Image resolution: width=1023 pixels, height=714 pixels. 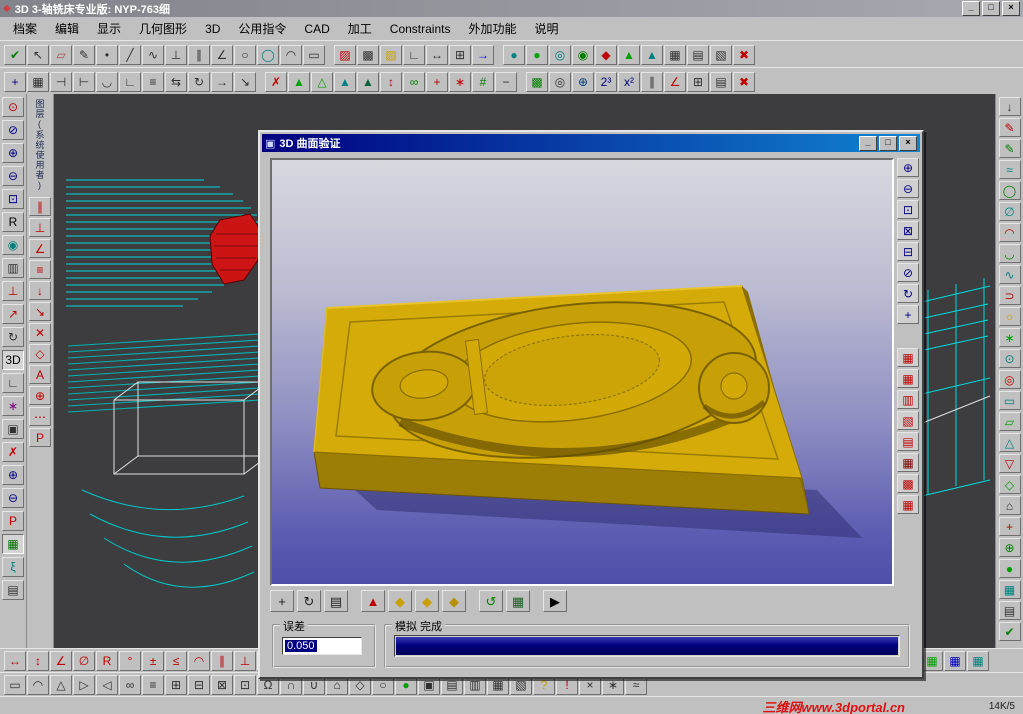 What do you see at coordinates (13, 475) in the screenshot?
I see `zoom-in2-icon: ⊕` at bounding box center [13, 475].